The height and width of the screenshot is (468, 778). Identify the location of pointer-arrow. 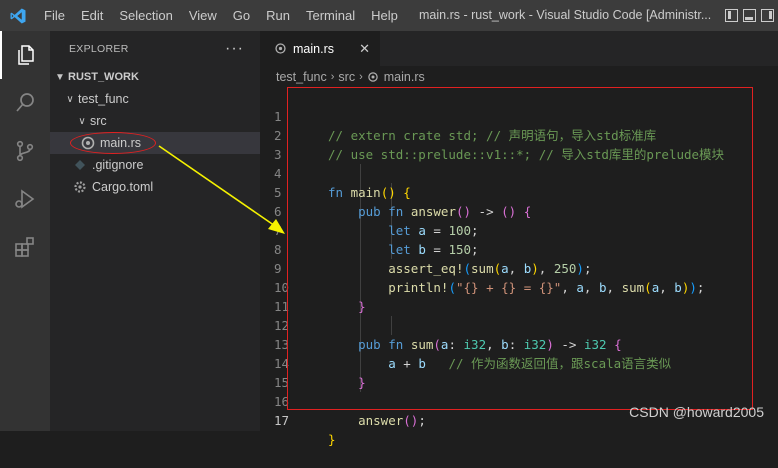
(221, 189).